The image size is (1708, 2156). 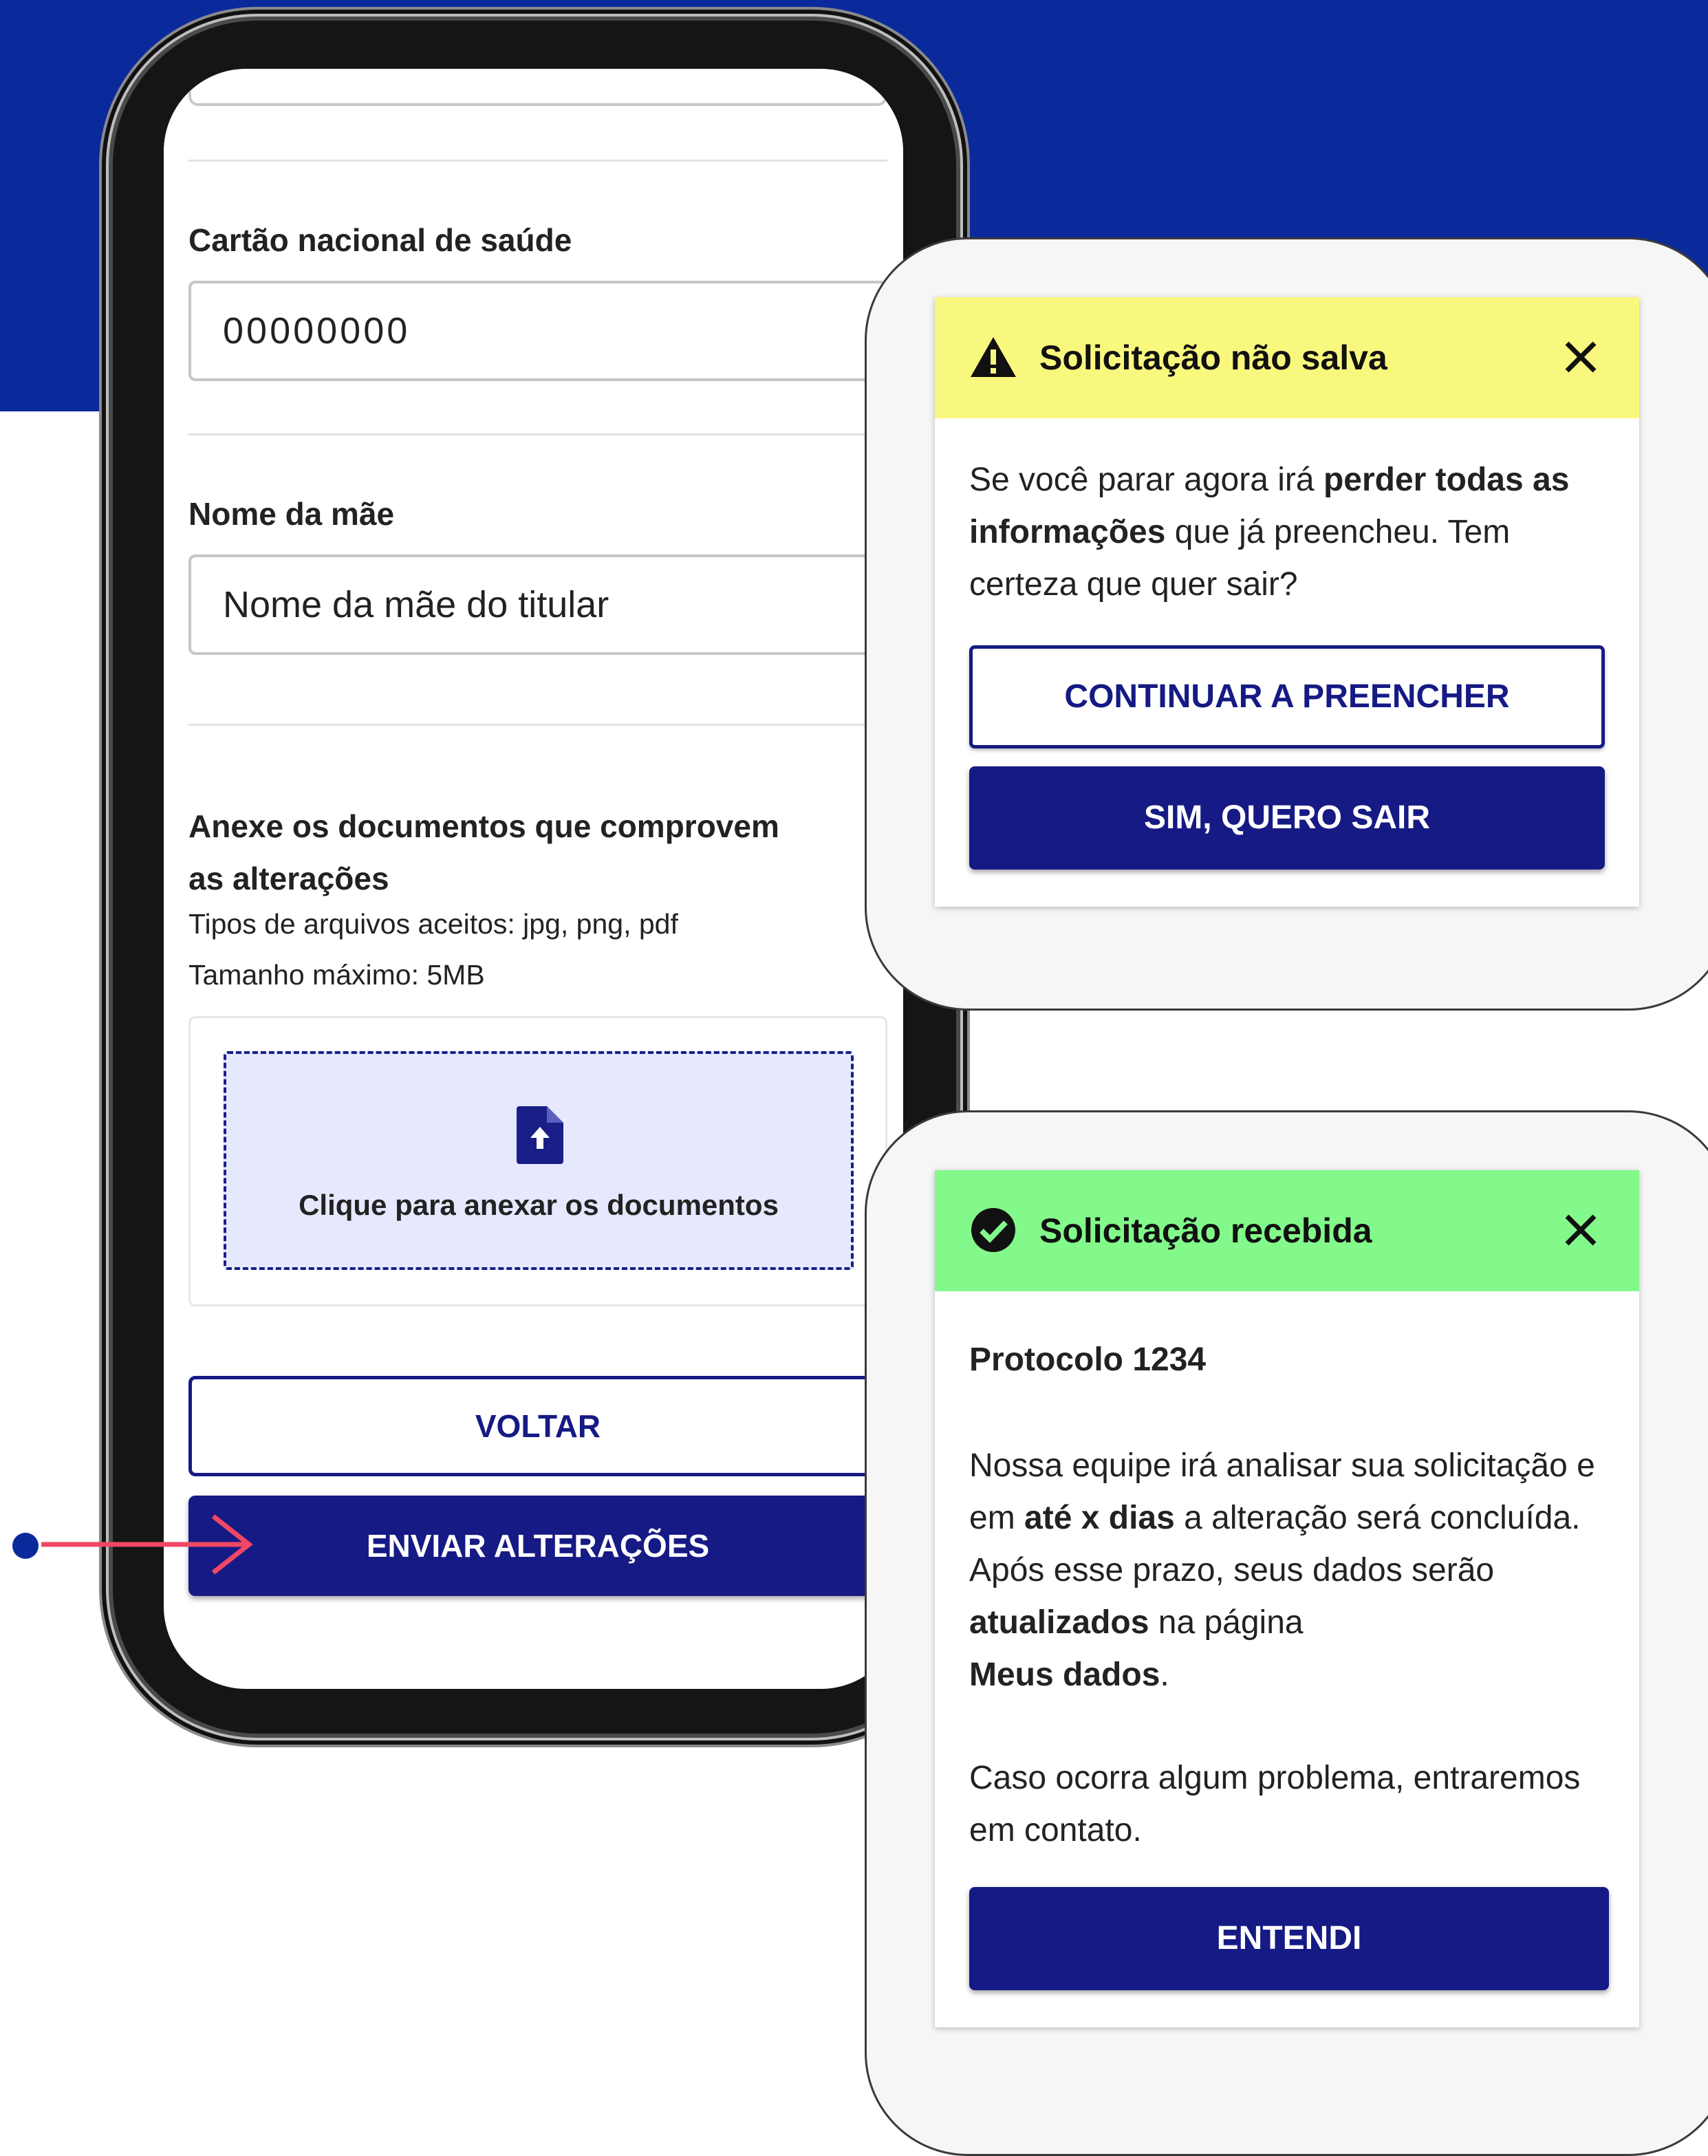 I want to click on confirm-exit-button: SIM, QUERO SAIR, so click(x=1287, y=818).